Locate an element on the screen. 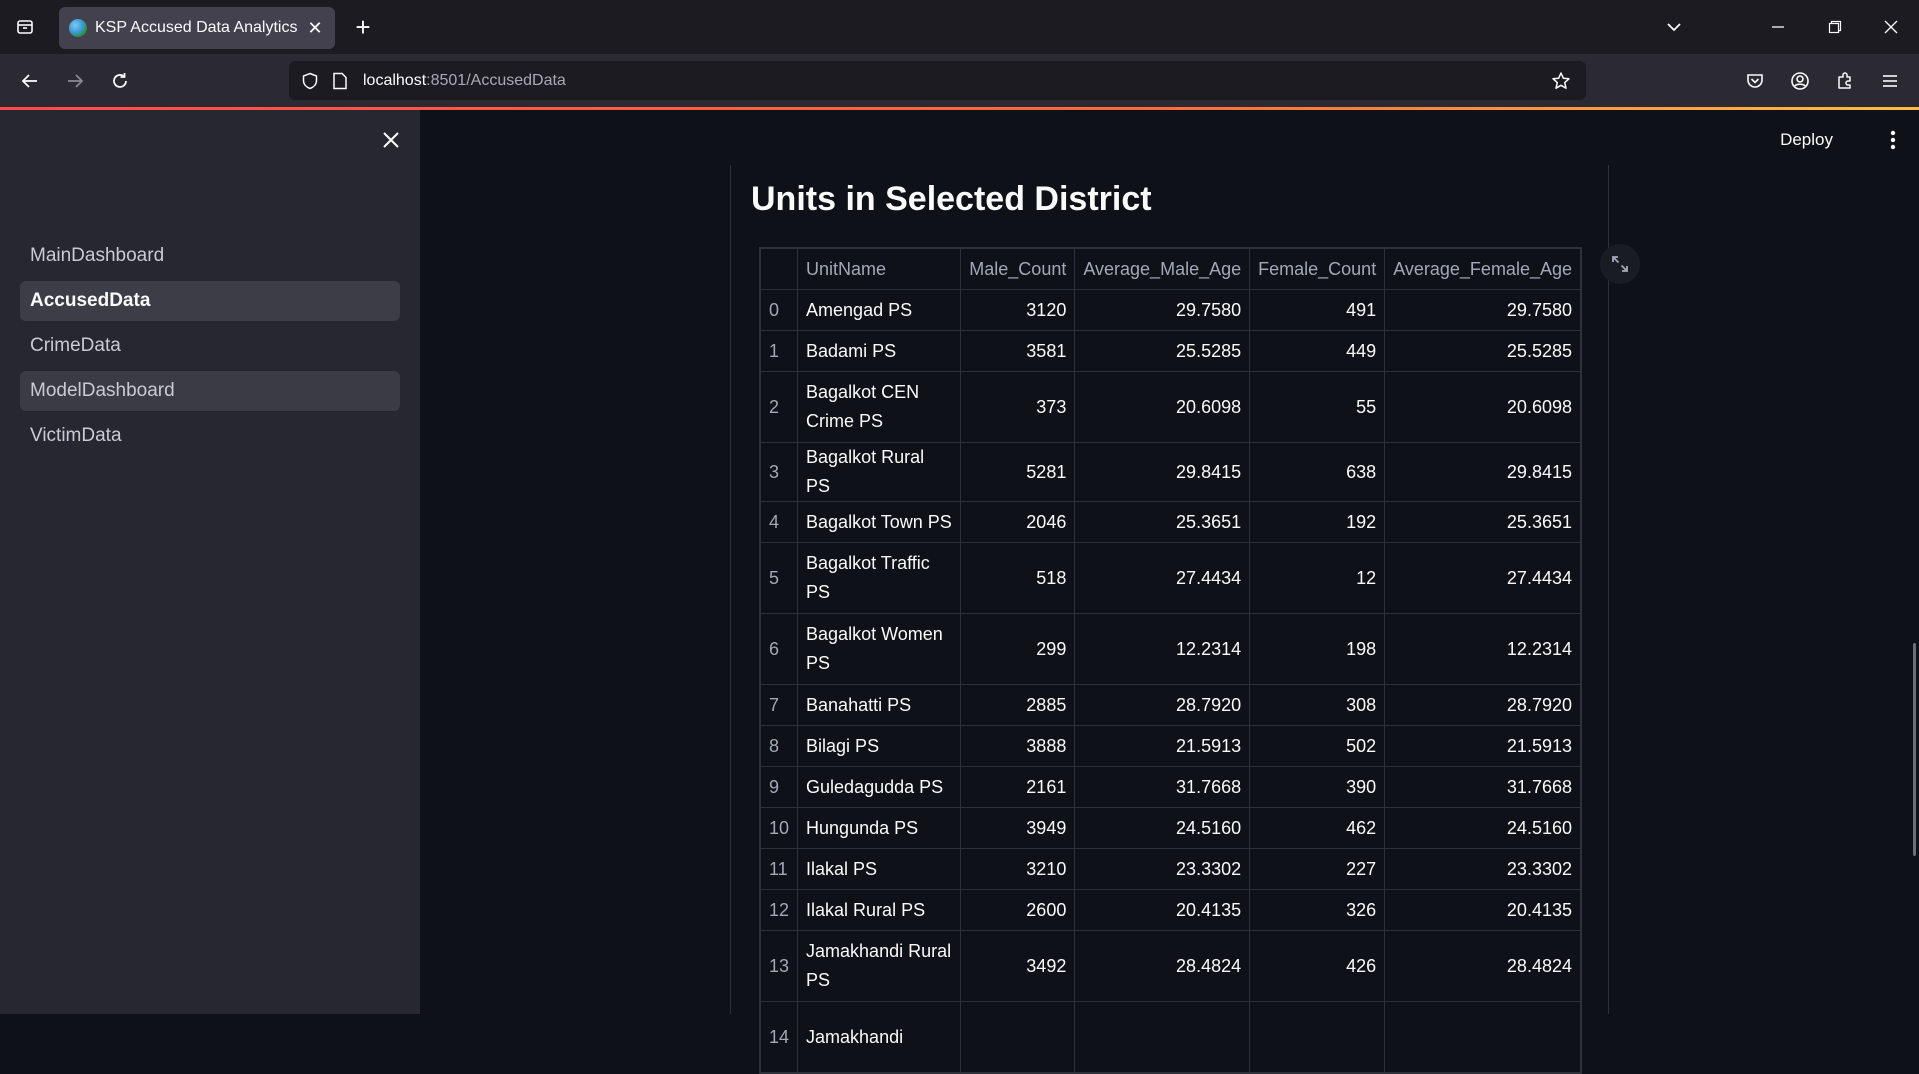 Image resolution: width=1919 pixels, height=1074 pixels. menu-hamburger-icon is located at coordinates (1890, 81).